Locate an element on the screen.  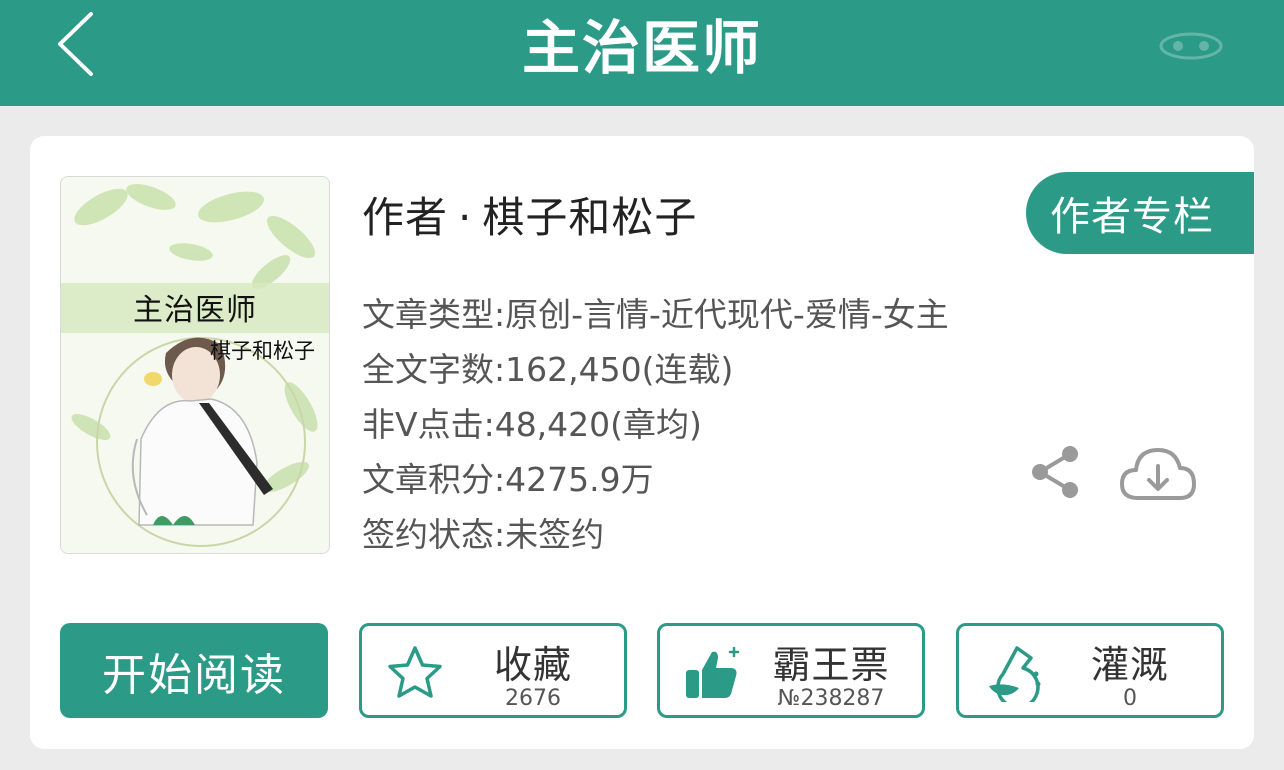
author-prefix: 作者 is located at coordinates (405, 217).